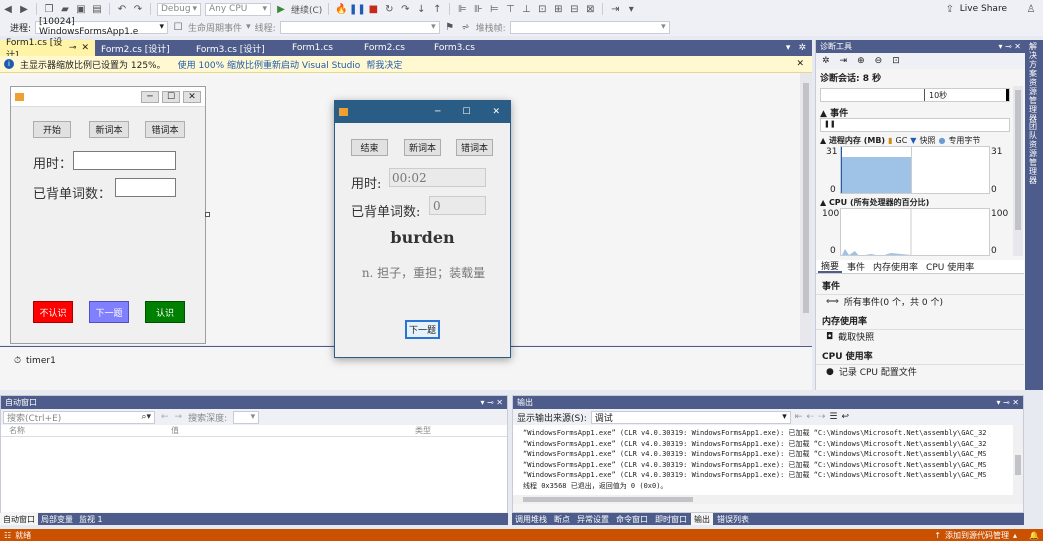 The width and height of the screenshot is (1043, 541). What do you see at coordinates (983, 9) in the screenshot?
I see `live-share-button: Live Share` at bounding box center [983, 9].